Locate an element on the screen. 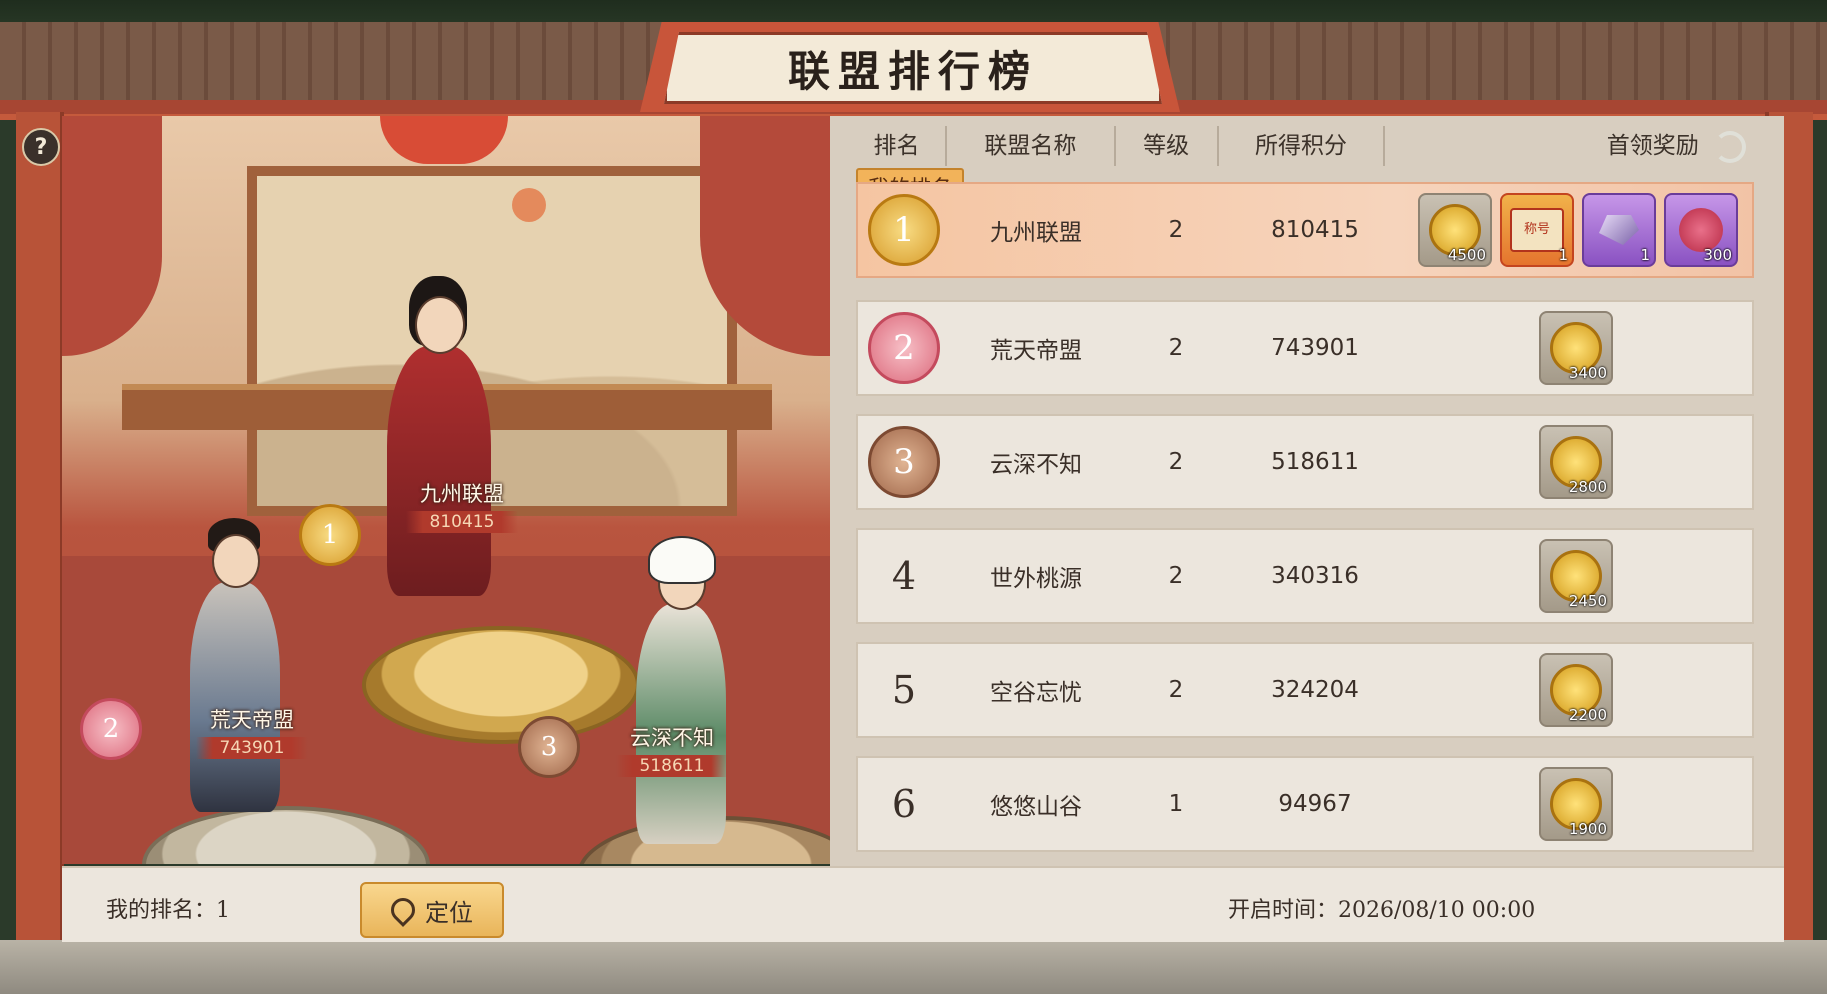 This screenshot has width=1827, height=994. table-row: 3 云深不知 2 518611 2800 is located at coordinates (1305, 462).